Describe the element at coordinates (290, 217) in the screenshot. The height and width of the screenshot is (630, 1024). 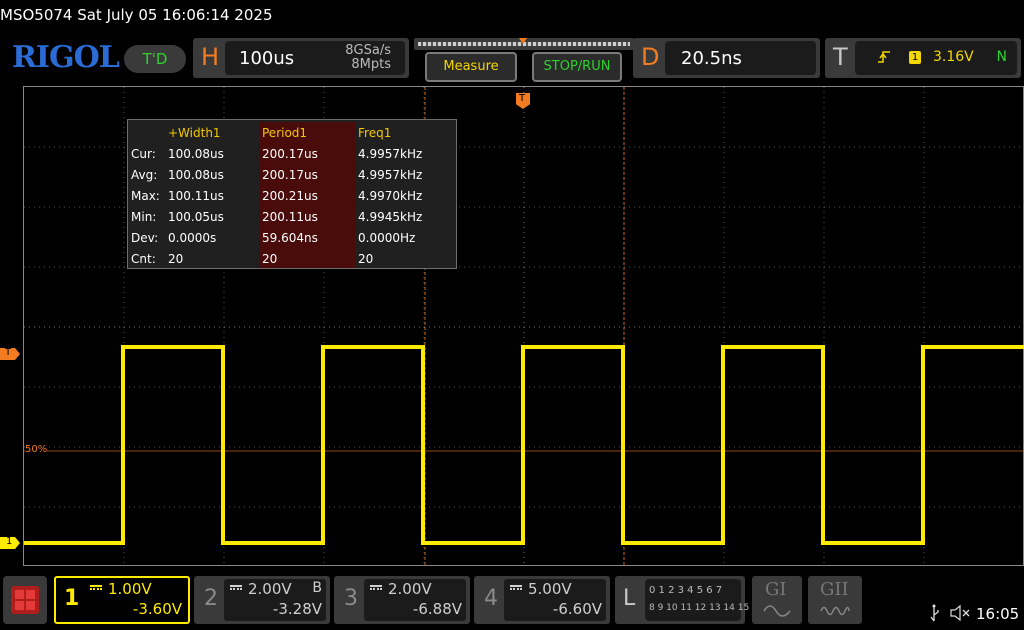
I see `measurement-value: 200.11us` at that location.